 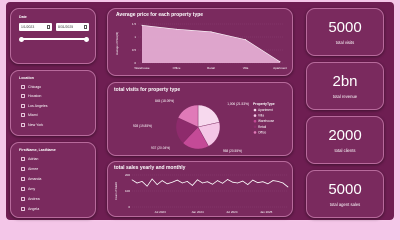 I want to click on date-start-input: 1/1/2023, so click(x=35, y=27).